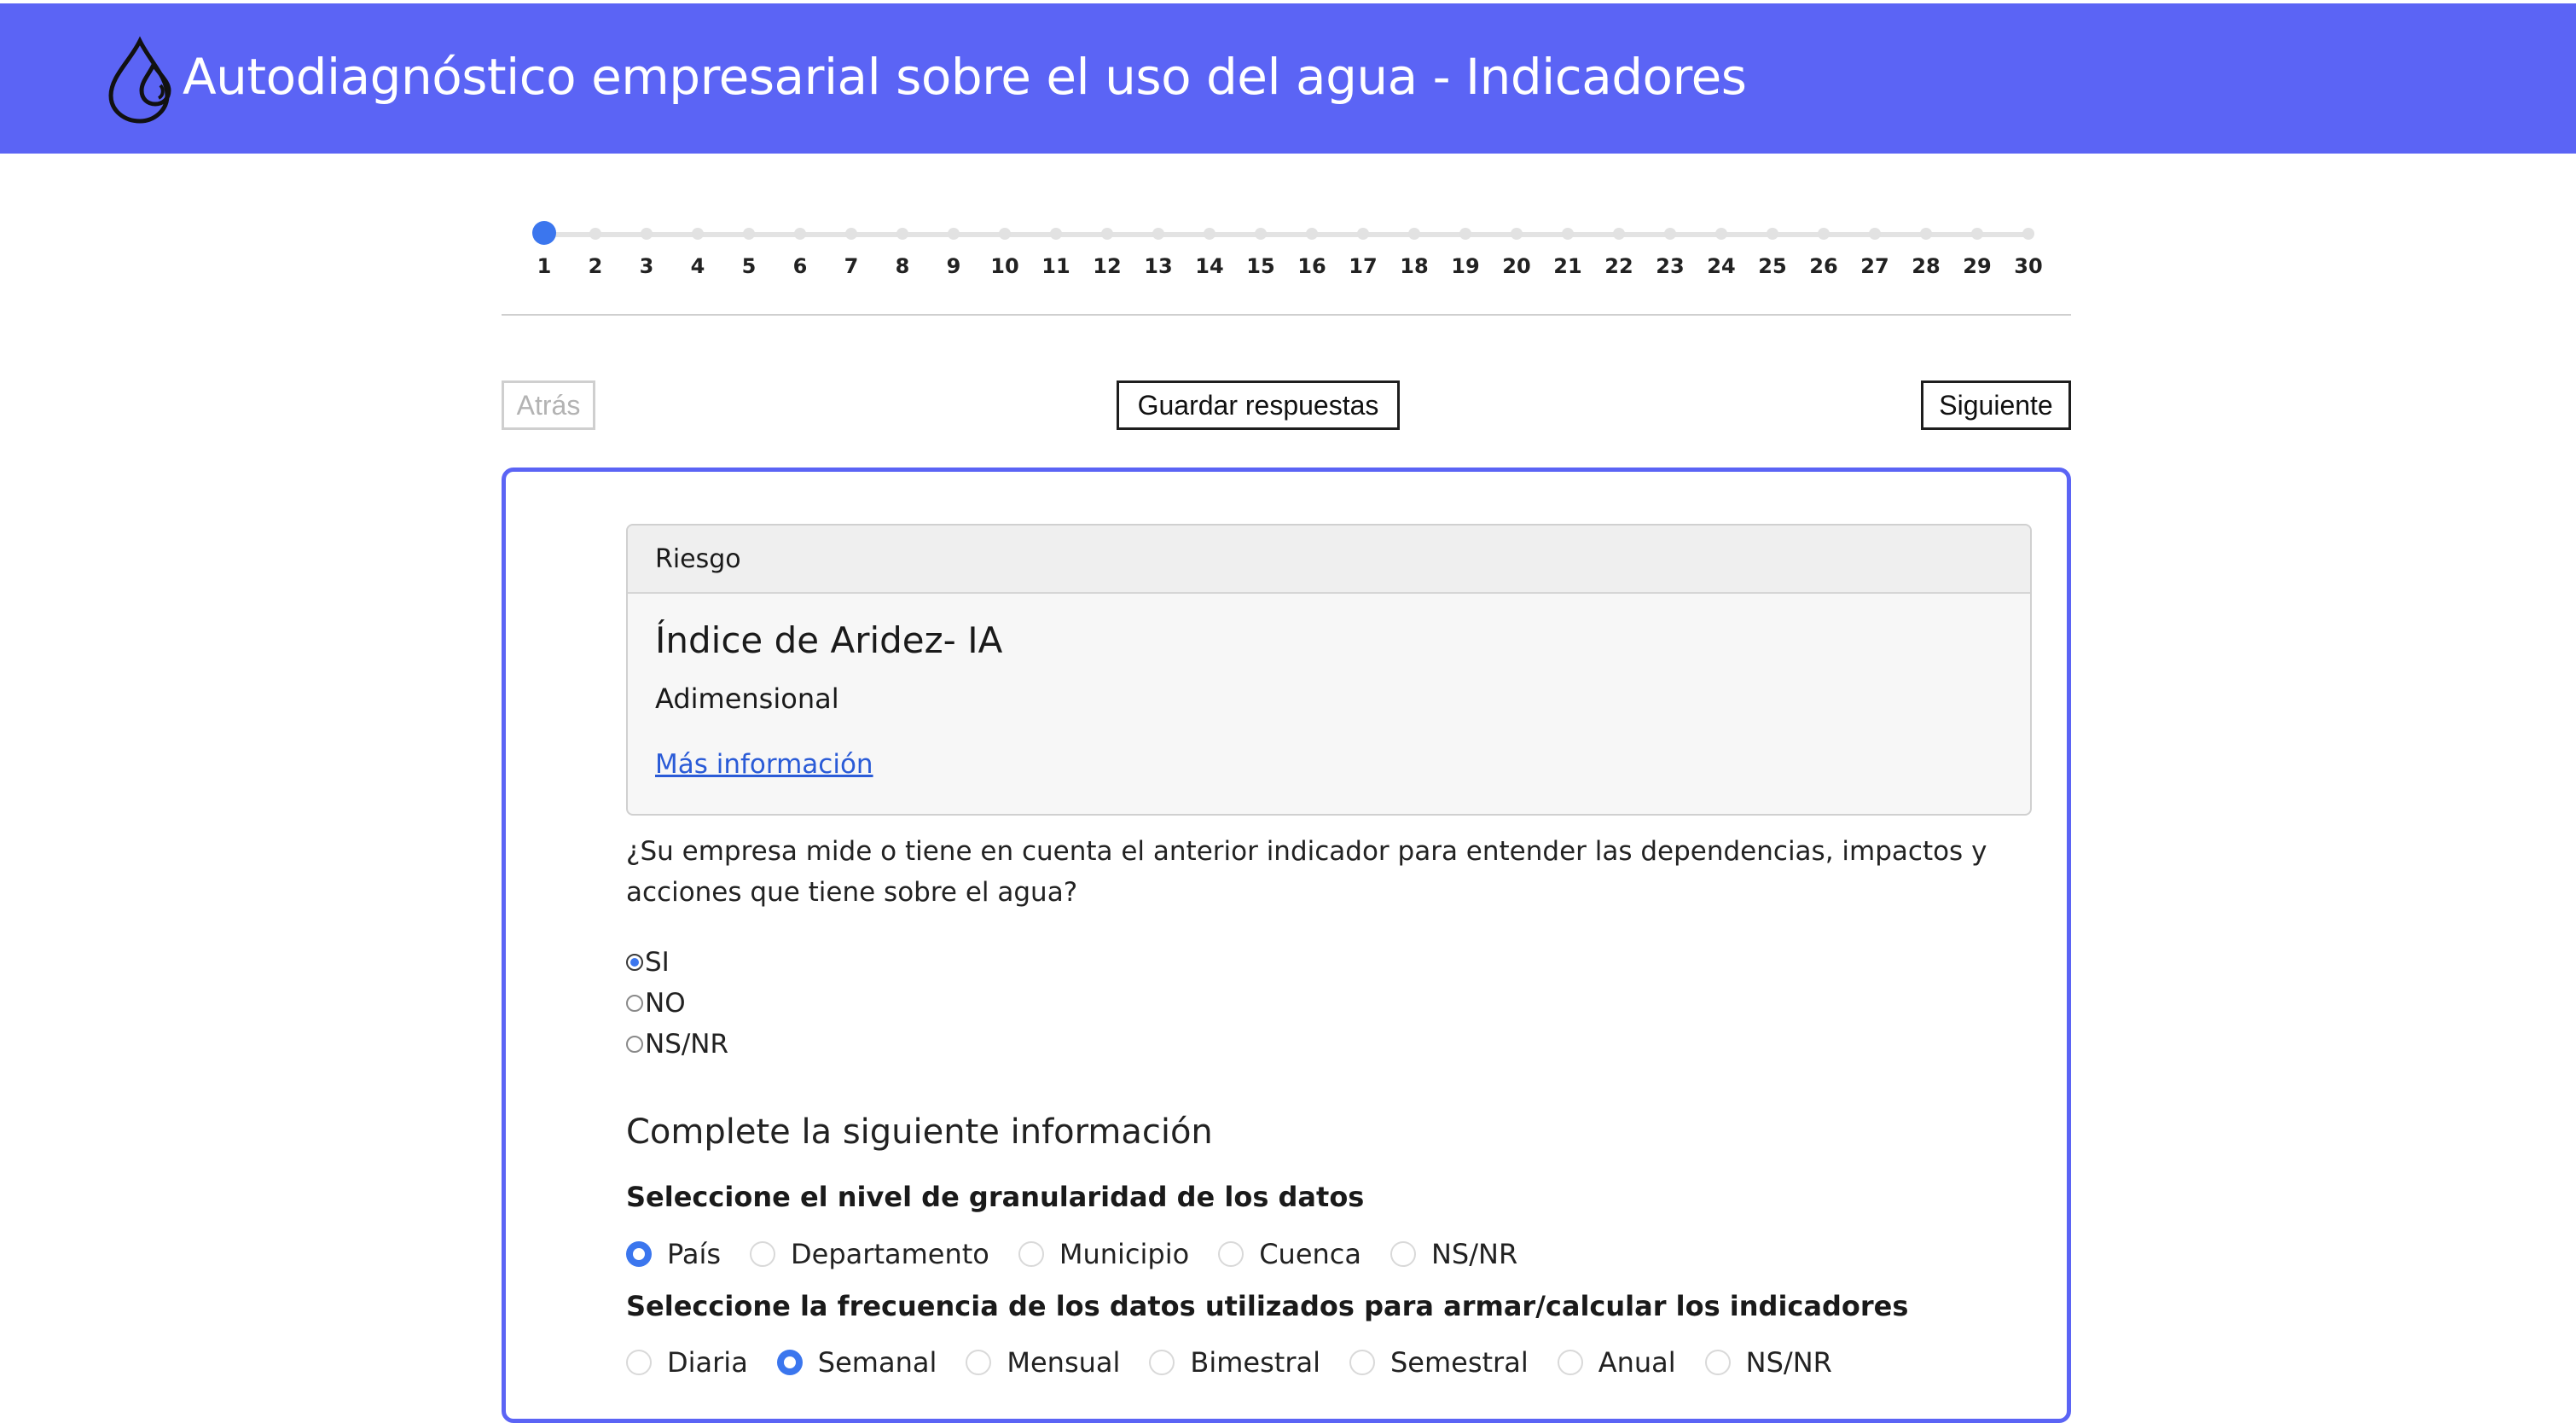 The height and width of the screenshot is (1423, 2576). What do you see at coordinates (548, 405) in the screenshot?
I see `back-button: Atrás` at bounding box center [548, 405].